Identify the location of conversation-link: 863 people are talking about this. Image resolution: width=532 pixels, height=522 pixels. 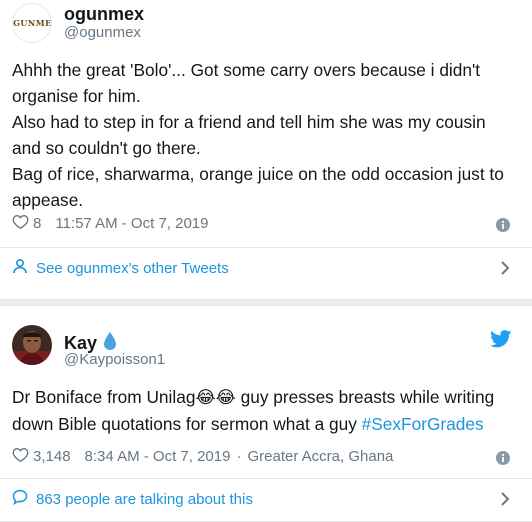
(266, 499).